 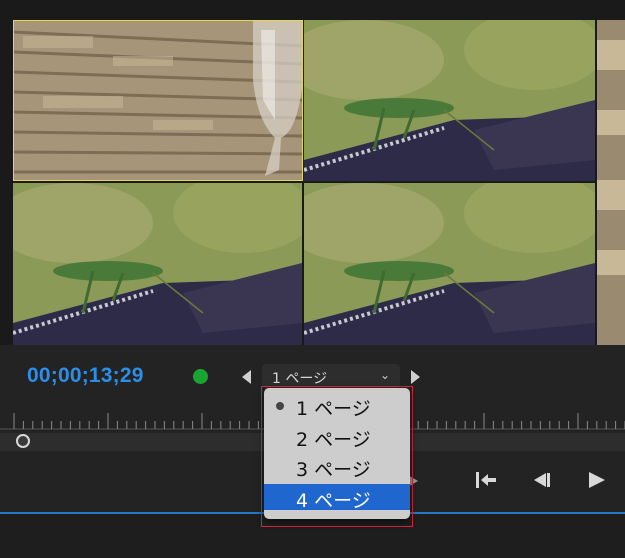 What do you see at coordinates (415, 377) in the screenshot?
I see `next-page-arrow-icon` at bounding box center [415, 377].